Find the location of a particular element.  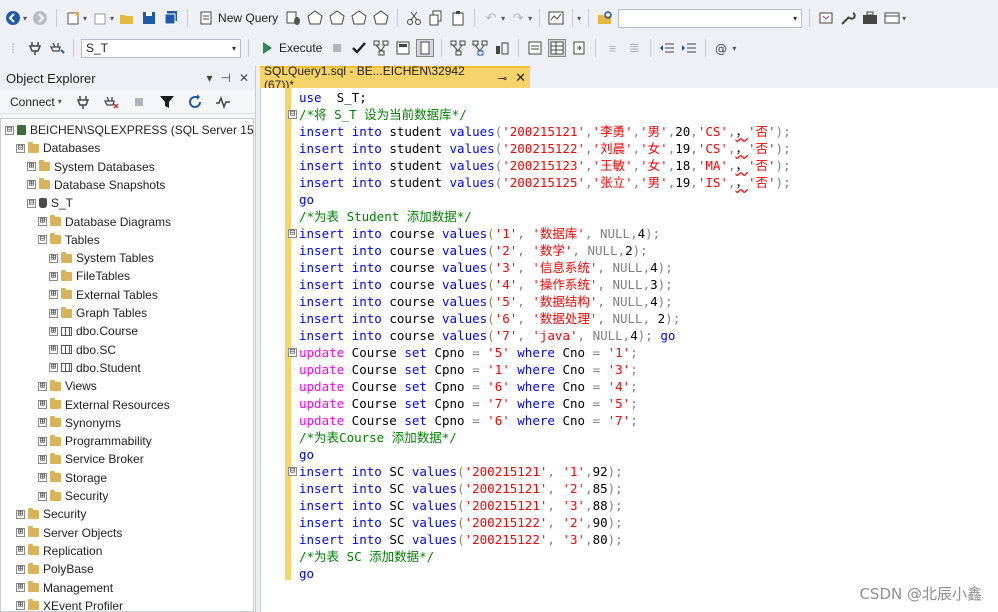

tree-node: ⊟ BEICHEN\SQLEXPRESS (SQL Server 15.0.20 is located at coordinates (129, 130).